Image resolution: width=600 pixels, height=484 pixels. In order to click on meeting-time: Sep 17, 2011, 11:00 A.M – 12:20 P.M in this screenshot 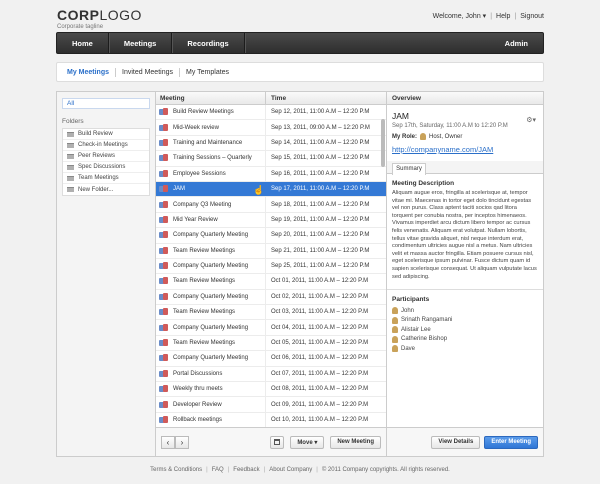, I will do `click(320, 189)`.